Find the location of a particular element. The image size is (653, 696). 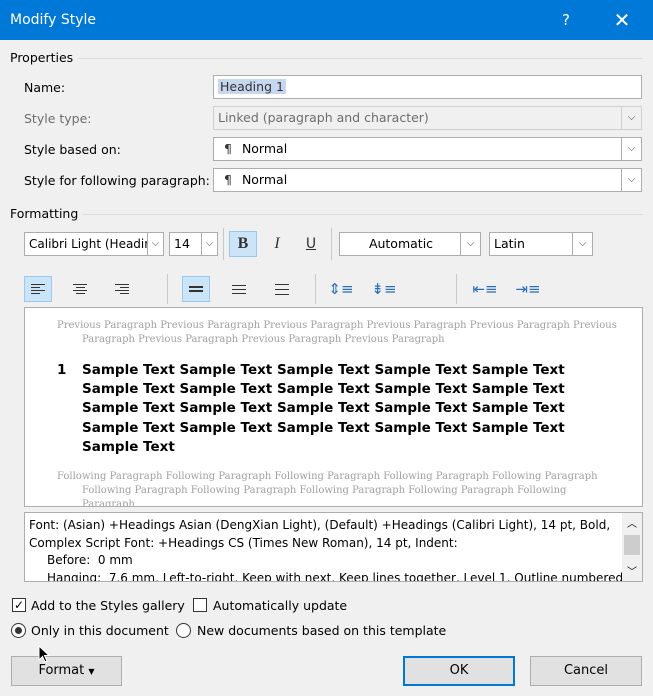

window-title: Modify Style is located at coordinates (53, 20).